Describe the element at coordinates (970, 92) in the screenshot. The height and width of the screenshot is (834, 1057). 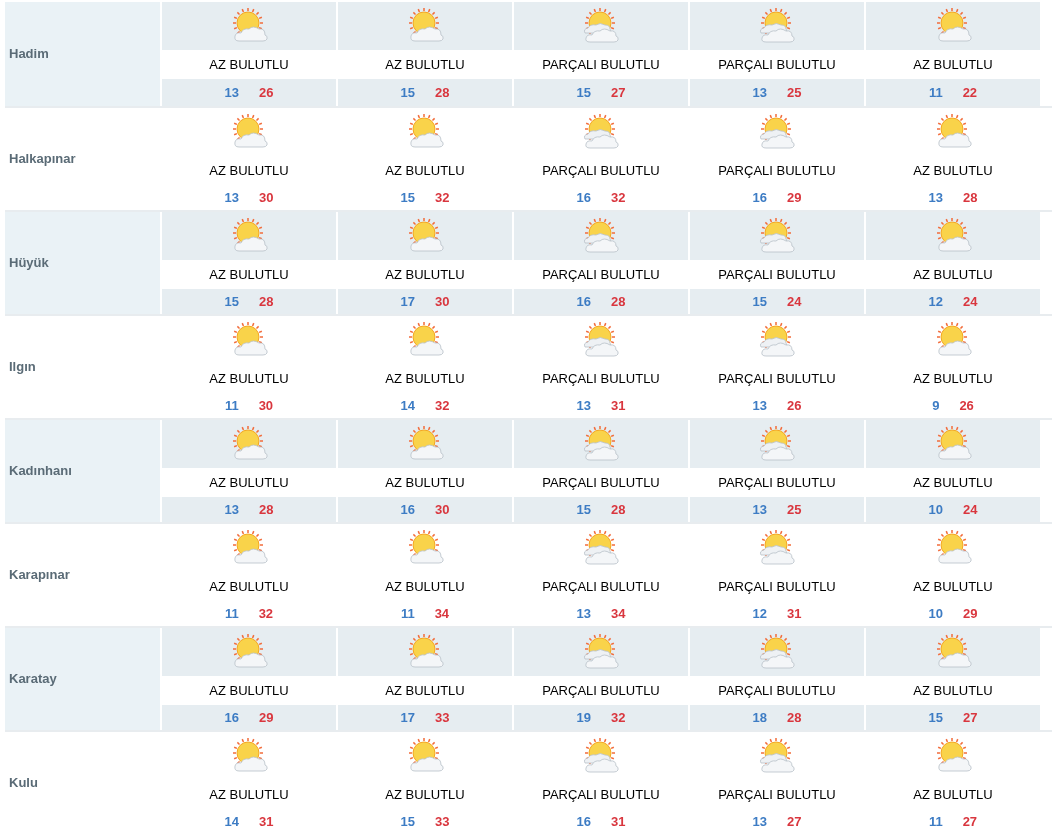
I see `high-temperature: 22` at that location.